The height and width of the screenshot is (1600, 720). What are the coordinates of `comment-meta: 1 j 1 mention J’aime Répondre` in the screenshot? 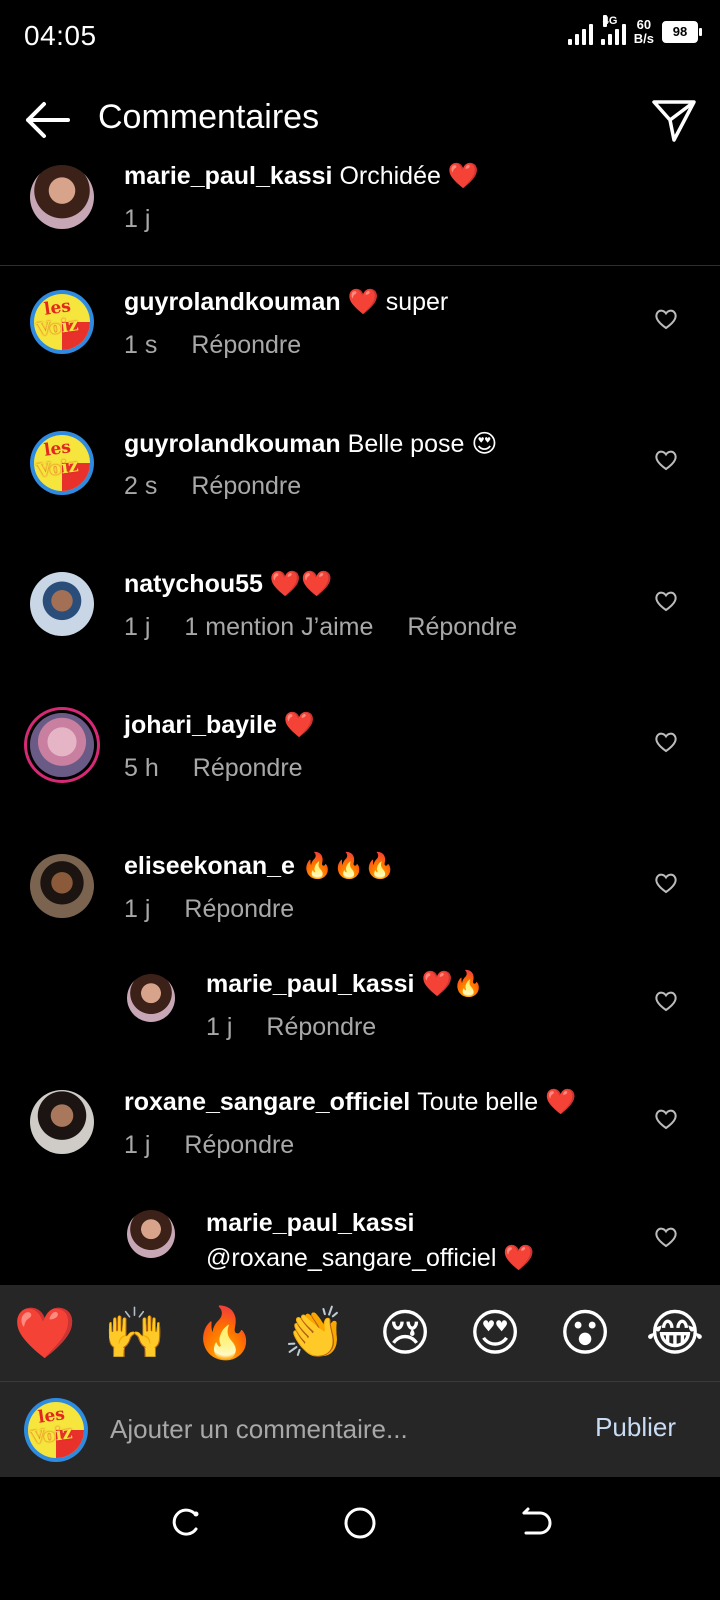 It's located at (320, 627).